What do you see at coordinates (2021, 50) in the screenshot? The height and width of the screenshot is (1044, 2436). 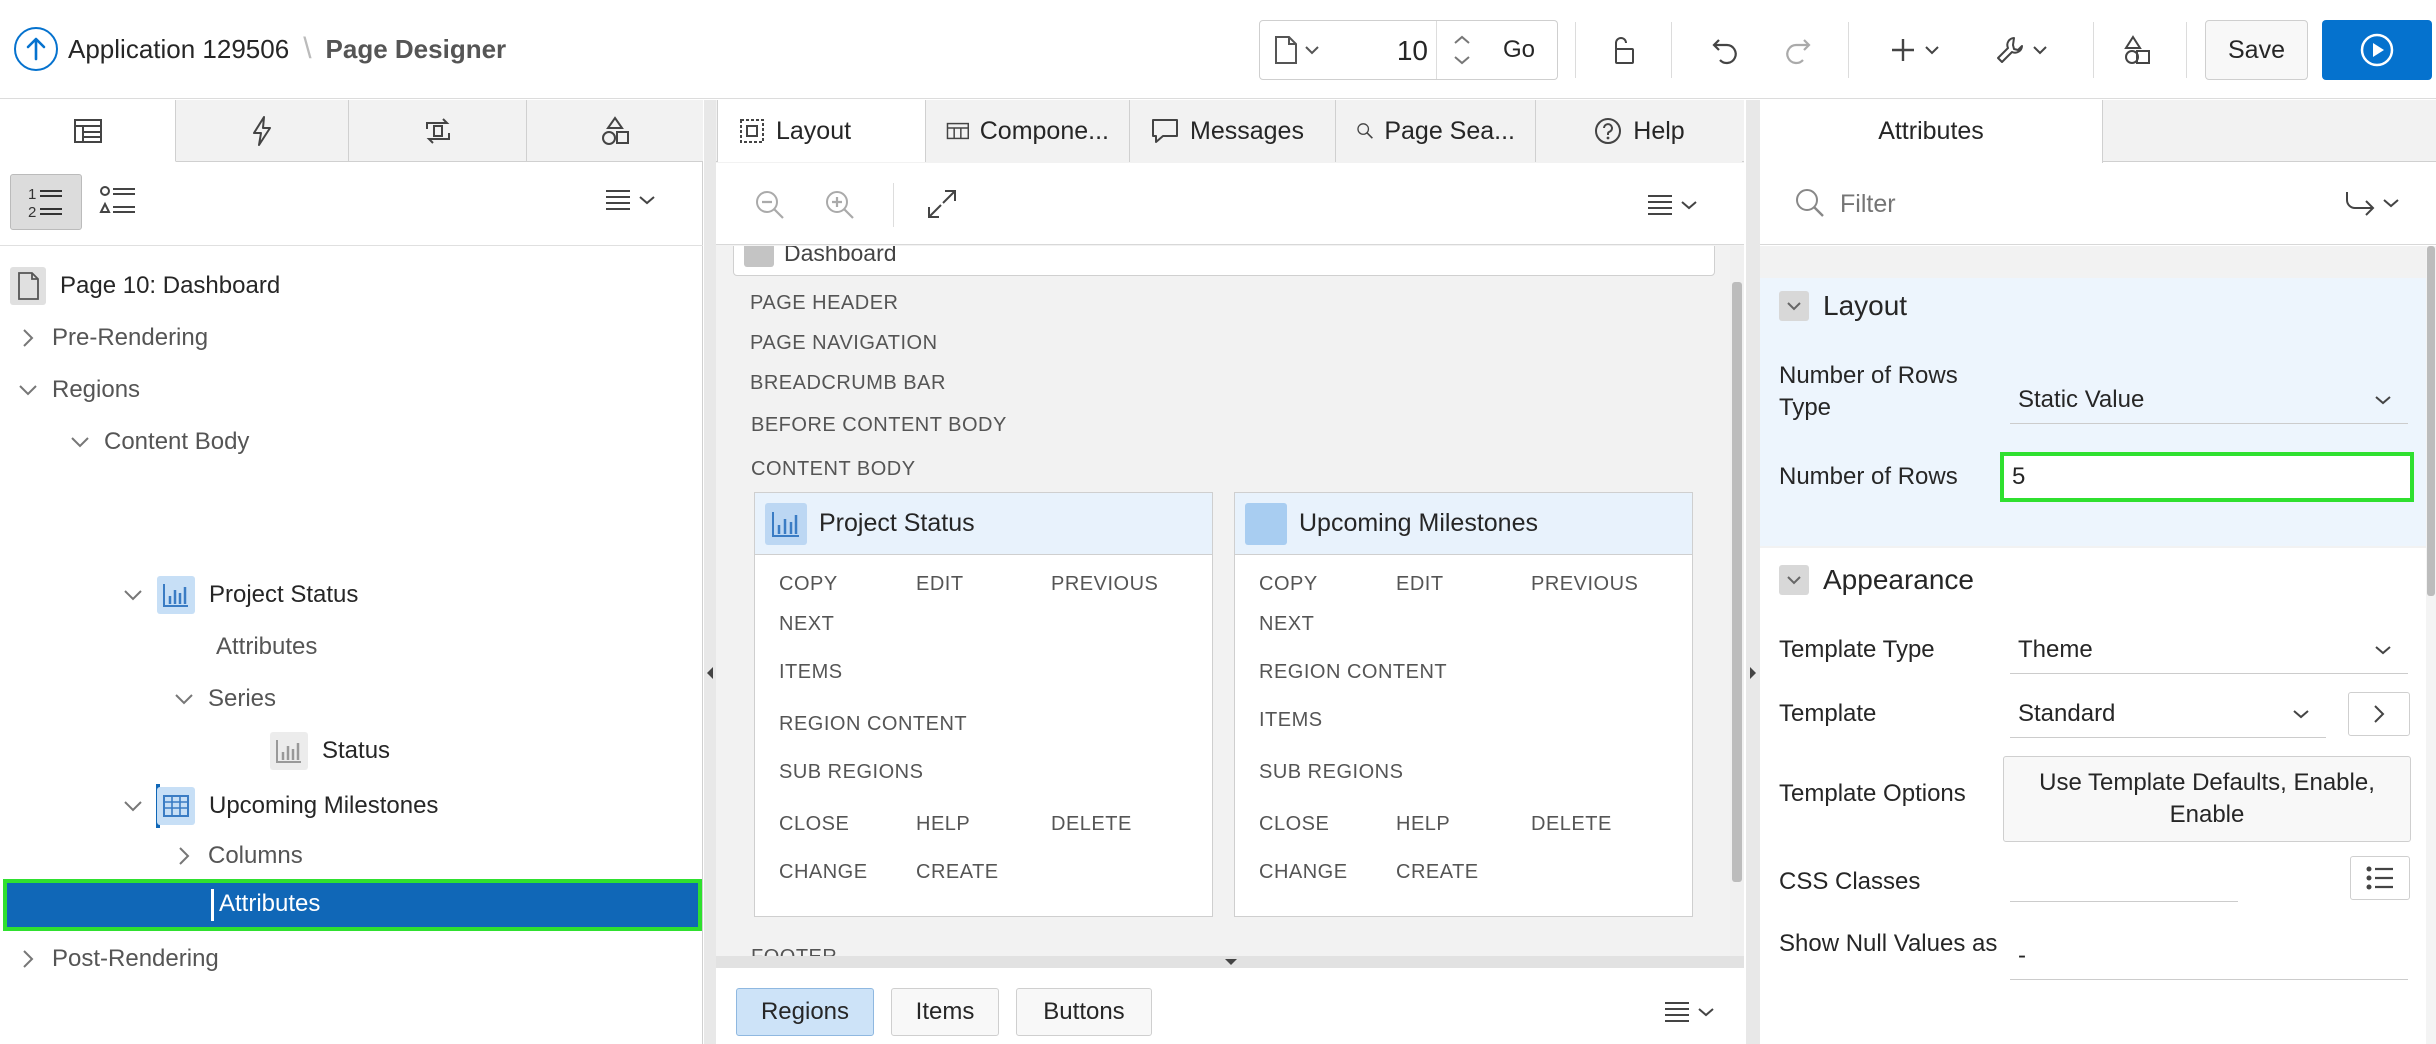 I see `wrench-icon` at bounding box center [2021, 50].